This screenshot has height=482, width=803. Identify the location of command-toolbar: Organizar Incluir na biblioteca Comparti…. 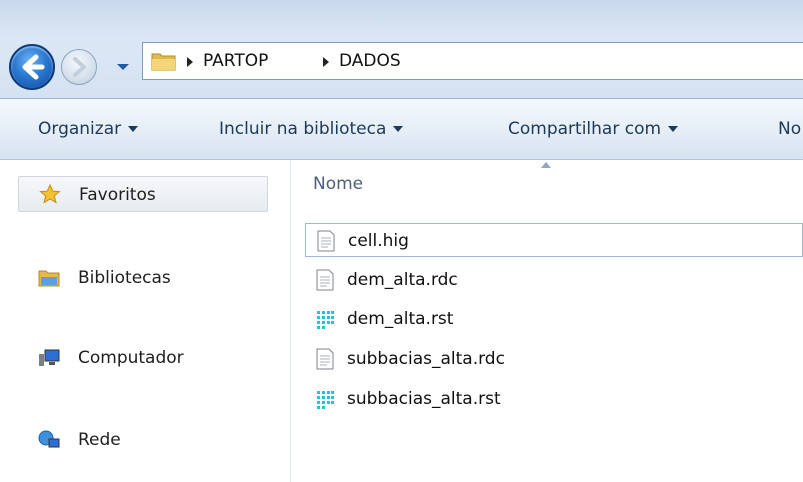
(401, 129).